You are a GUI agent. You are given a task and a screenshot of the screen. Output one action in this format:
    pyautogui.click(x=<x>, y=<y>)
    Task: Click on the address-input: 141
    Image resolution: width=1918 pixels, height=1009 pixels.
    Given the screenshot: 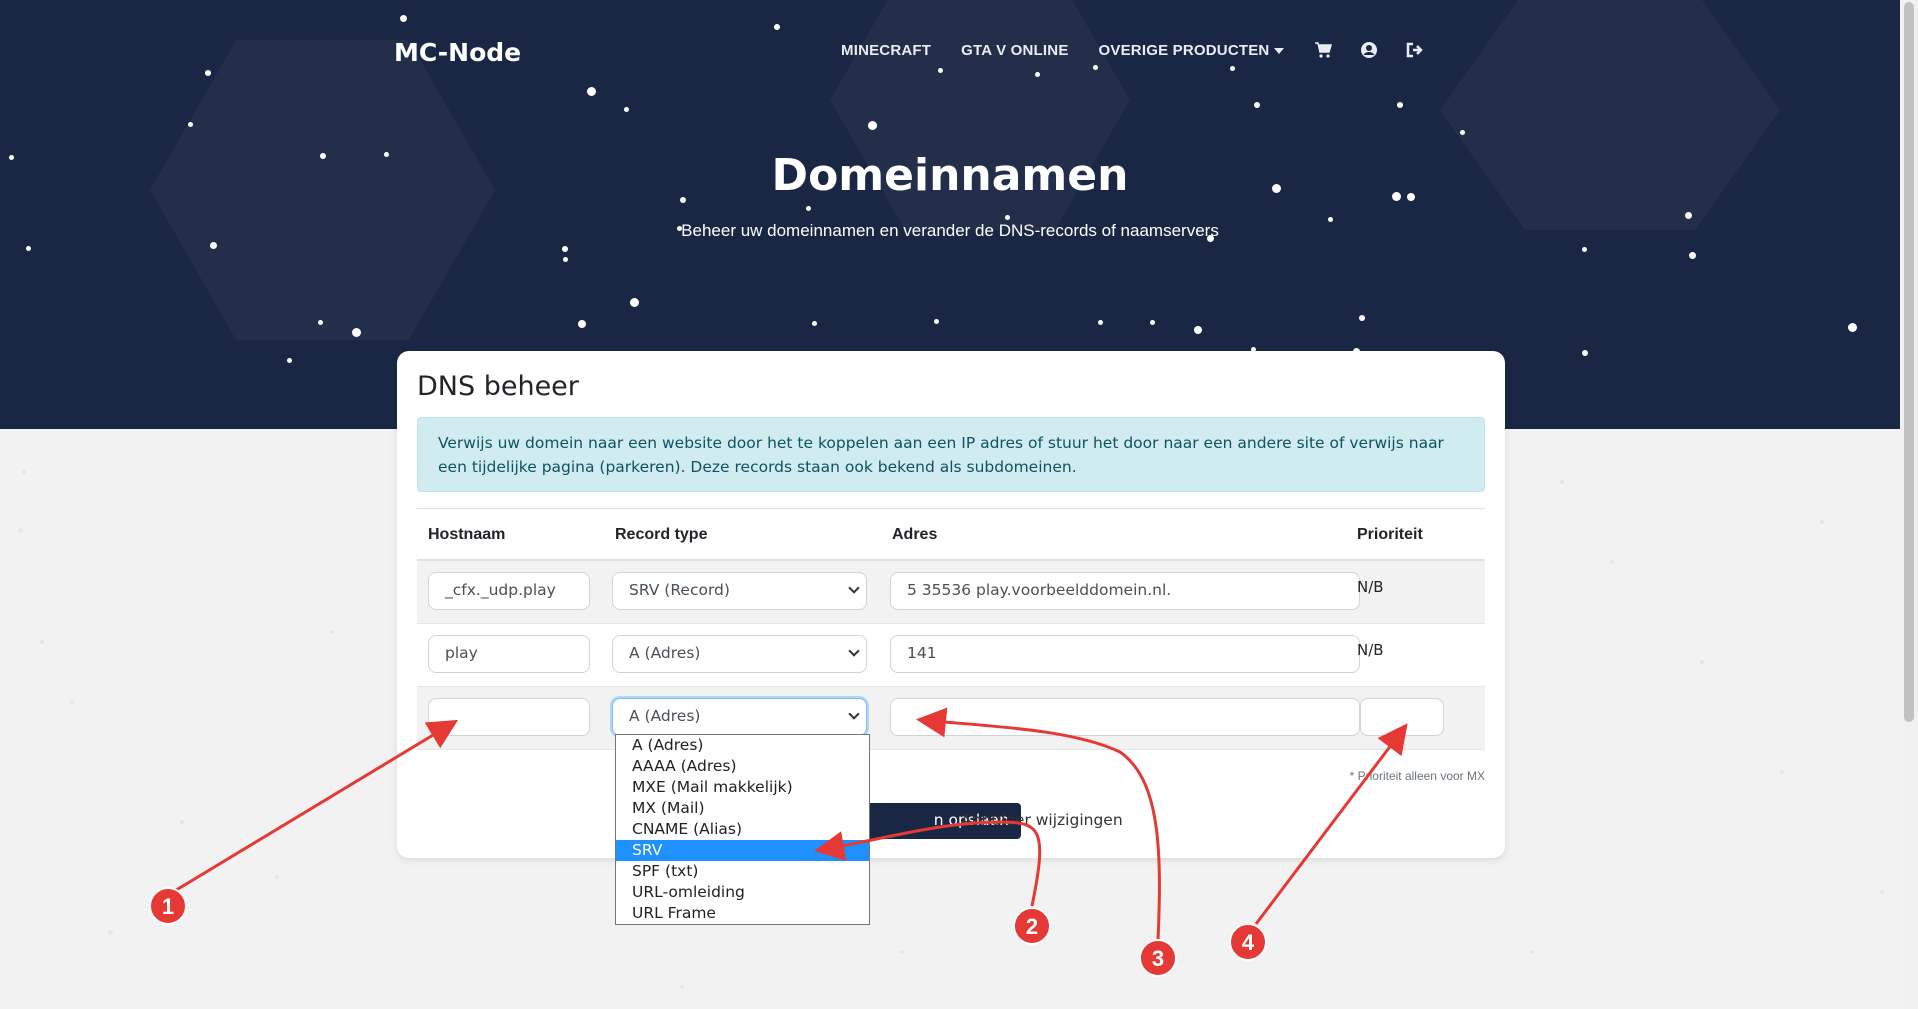 What is the action you would take?
    pyautogui.click(x=1125, y=654)
    